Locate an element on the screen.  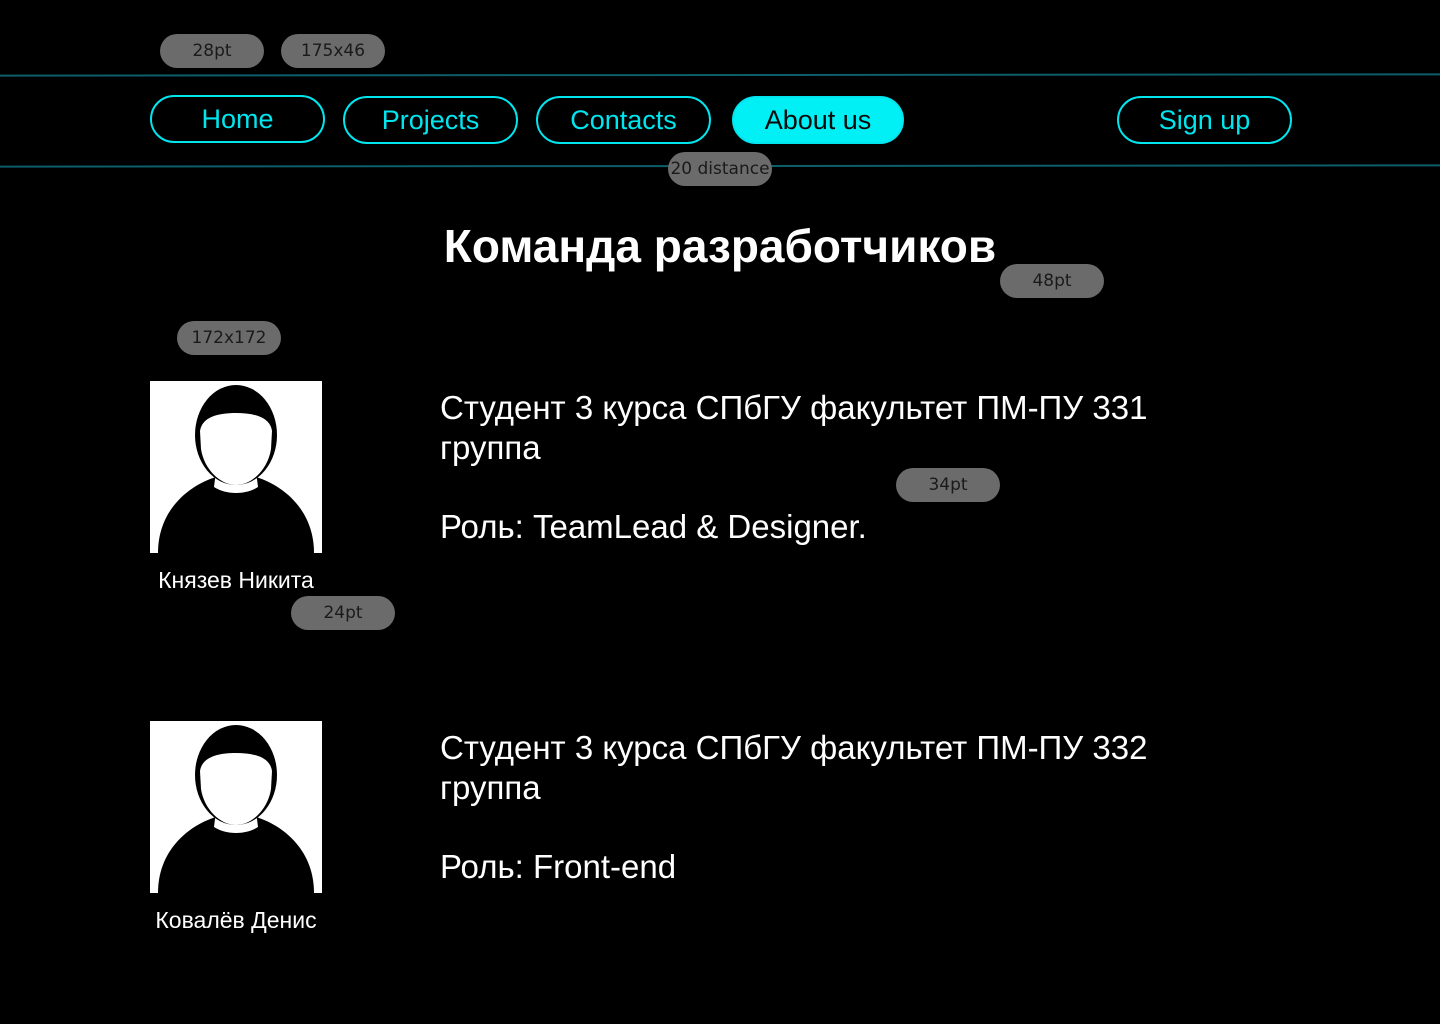
annotation-desc-font: 34pt is located at coordinates (948, 485).